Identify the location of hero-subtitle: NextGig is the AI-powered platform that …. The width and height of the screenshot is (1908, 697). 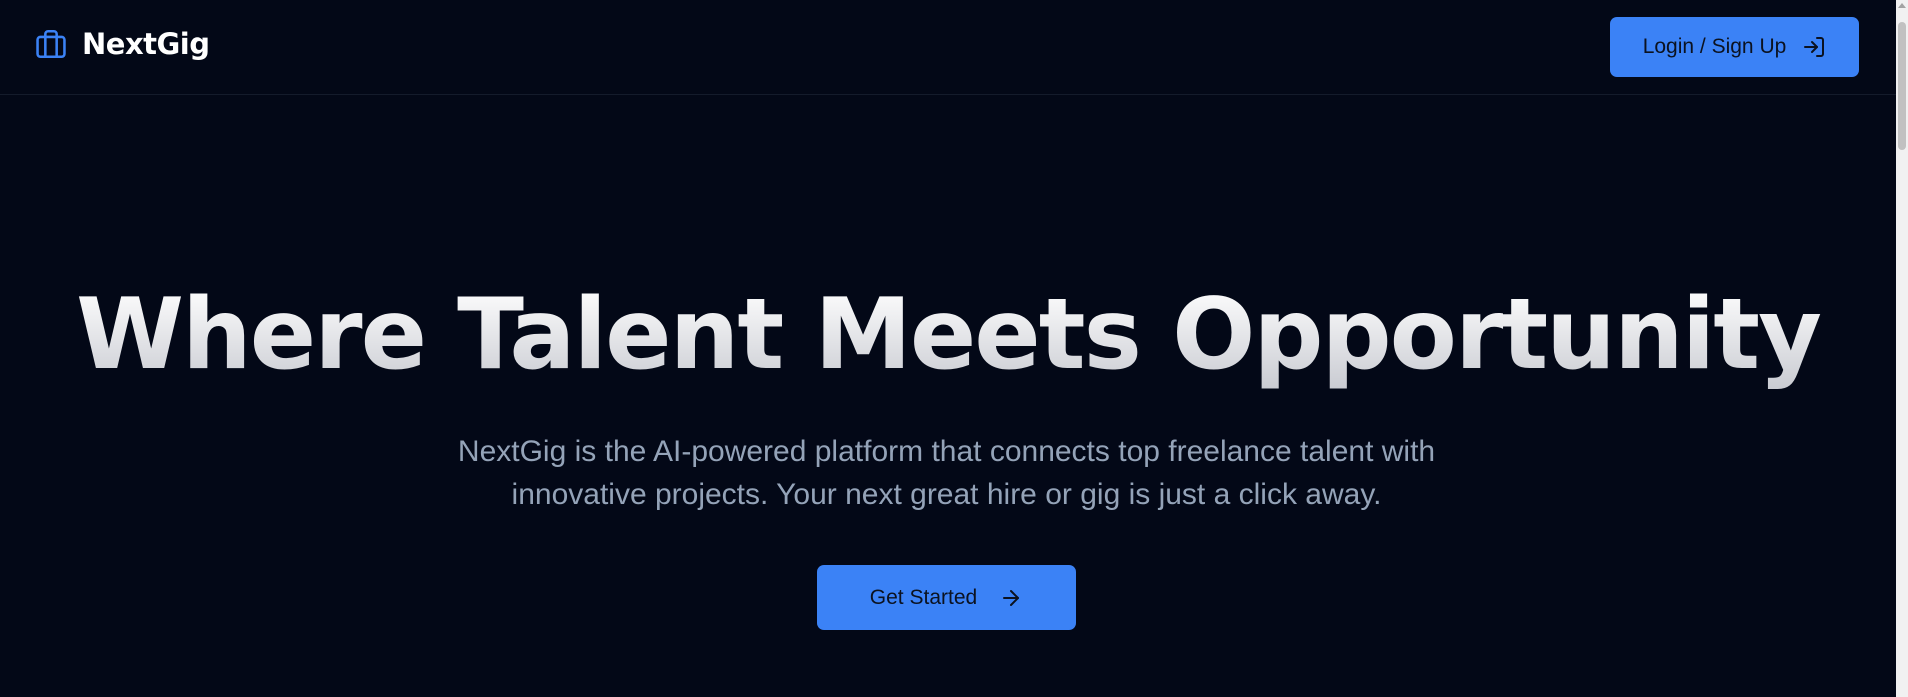
(946, 473).